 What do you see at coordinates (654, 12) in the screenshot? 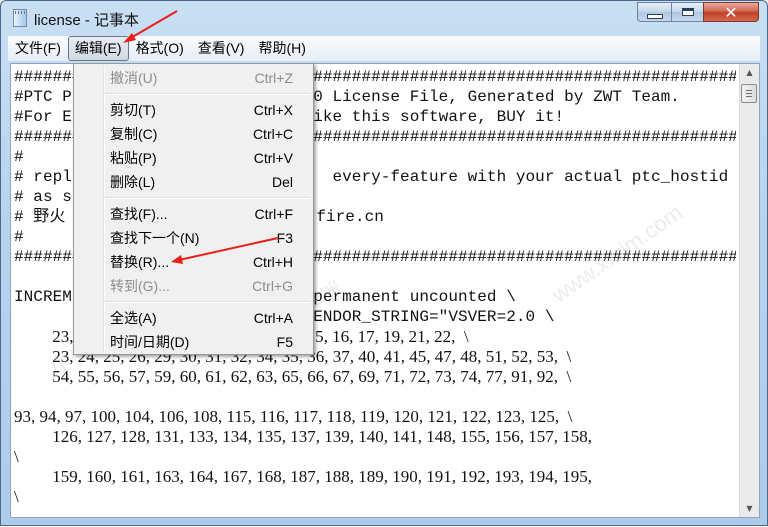
I see `minimize-button` at bounding box center [654, 12].